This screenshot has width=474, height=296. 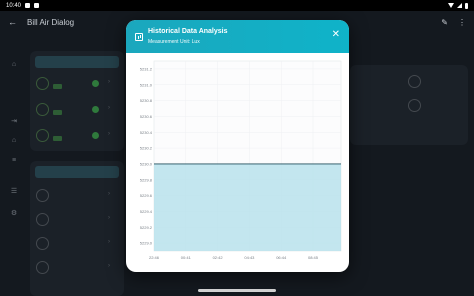 What do you see at coordinates (139, 37) in the screenshot?
I see `bar-chart-icon` at bounding box center [139, 37].